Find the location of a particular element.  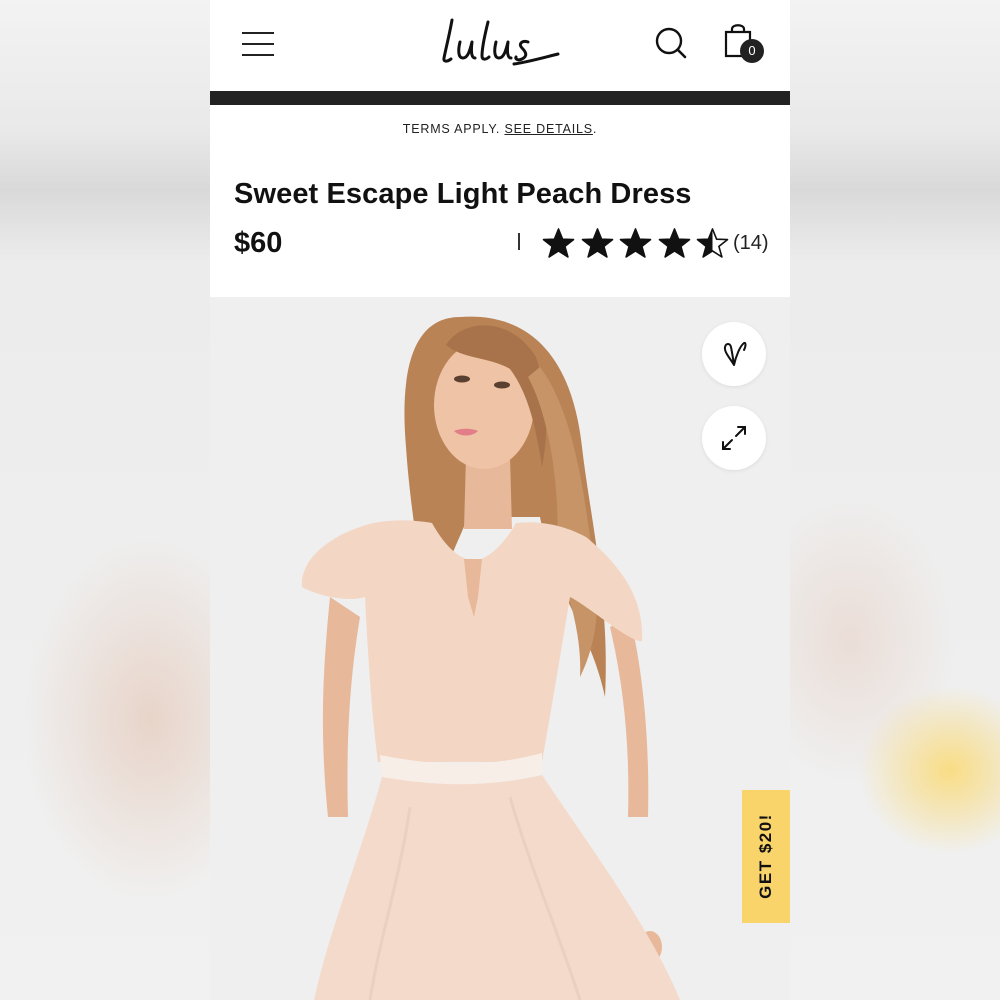

review-count: (14) is located at coordinates (751, 243).